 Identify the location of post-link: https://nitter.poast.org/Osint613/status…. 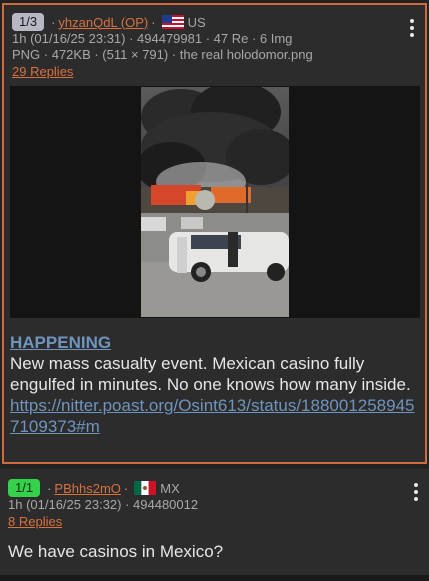
(212, 416).